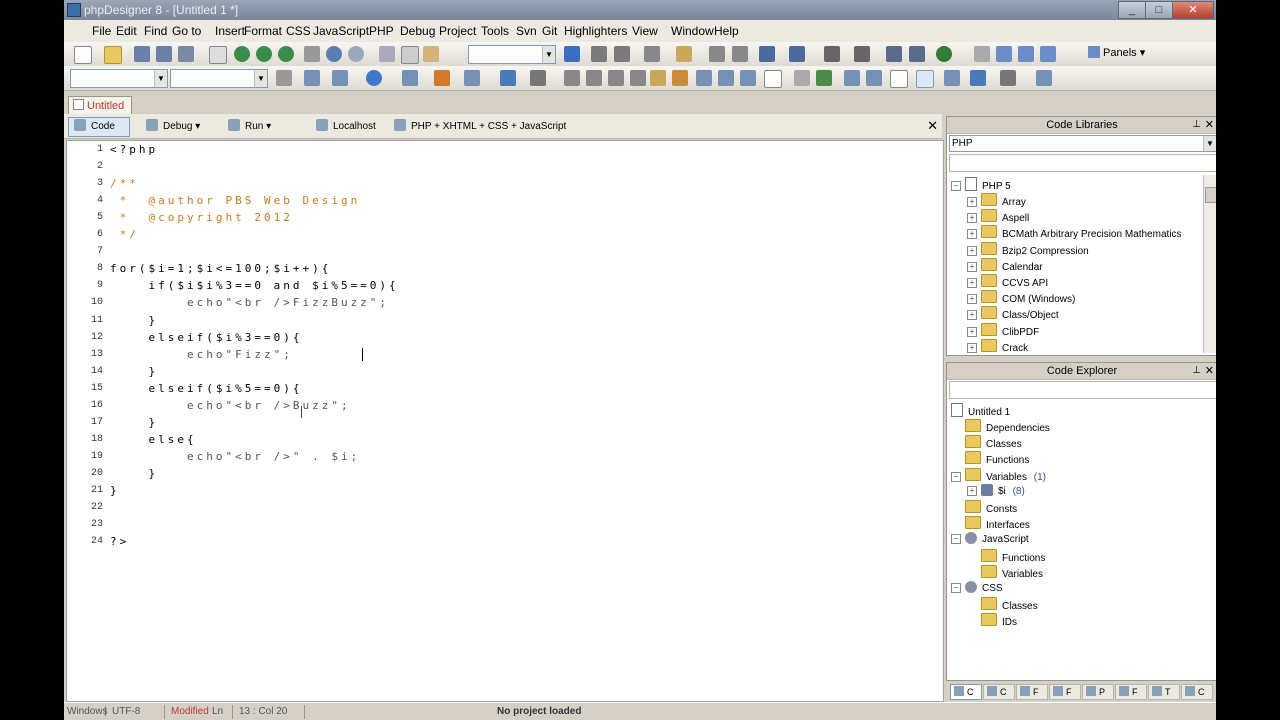 Image resolution: width=1280 pixels, height=720 pixels. Describe the element at coordinates (932, 126) in the screenshot. I see `close-document-icon: ✕` at that location.